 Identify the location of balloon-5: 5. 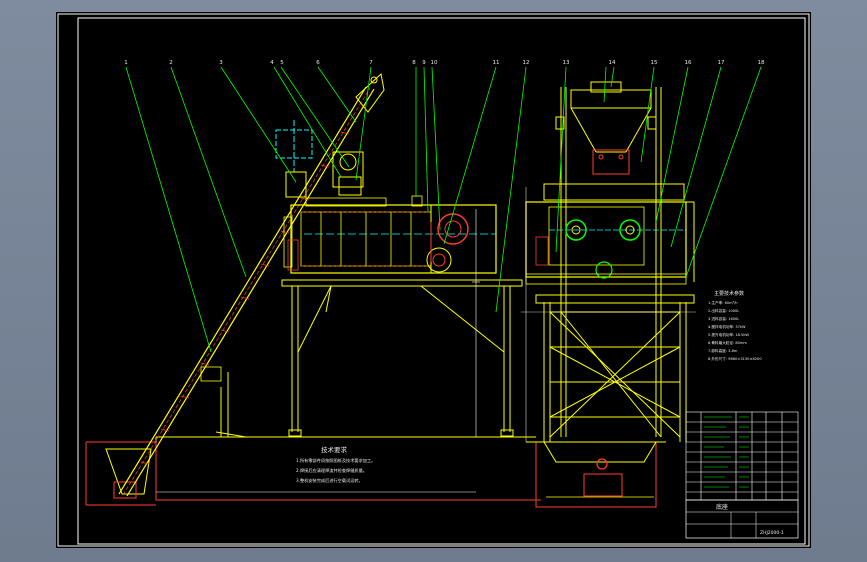
(282, 63).